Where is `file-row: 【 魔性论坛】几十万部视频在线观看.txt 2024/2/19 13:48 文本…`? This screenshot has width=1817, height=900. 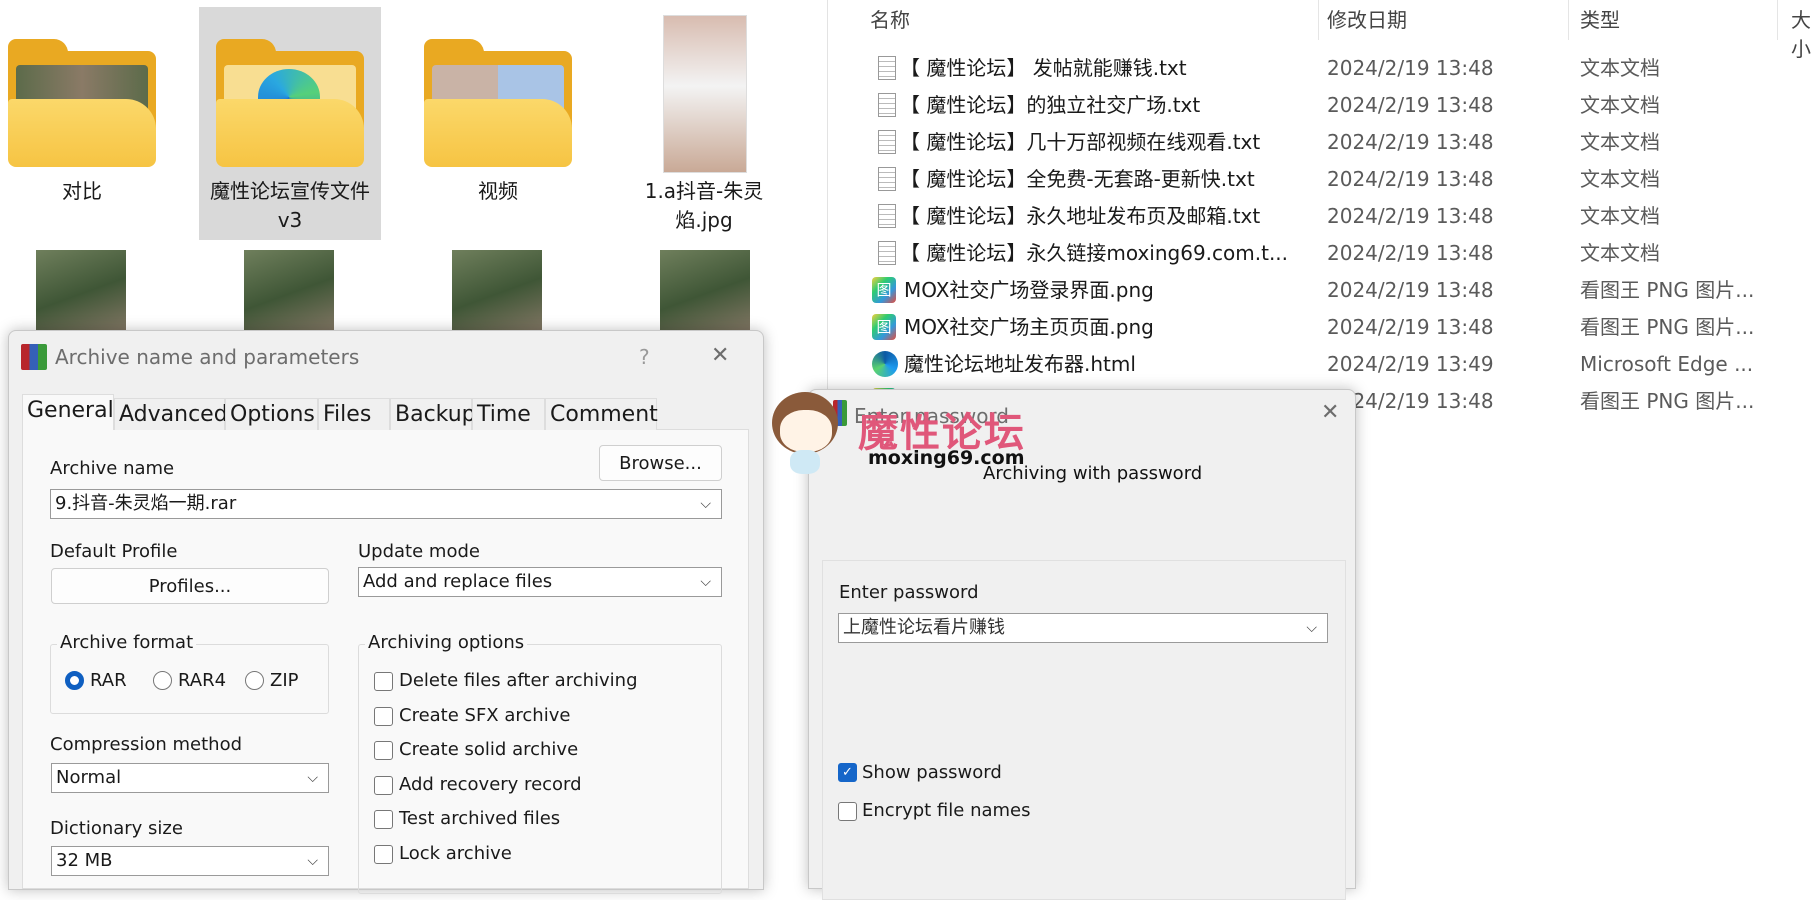
file-row: 【 魔性论坛】几十万部视频在线观看.txt 2024/2/19 13:48 文本… is located at coordinates (1323, 142).